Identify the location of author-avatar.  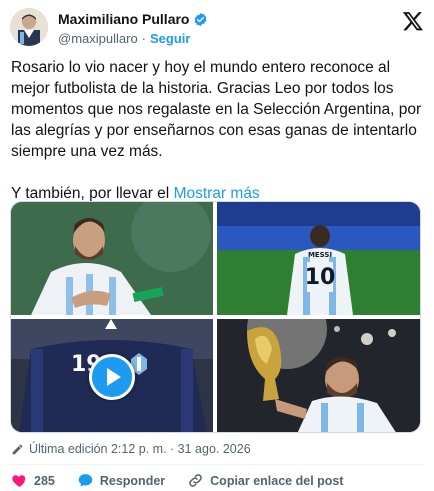
(29, 27).